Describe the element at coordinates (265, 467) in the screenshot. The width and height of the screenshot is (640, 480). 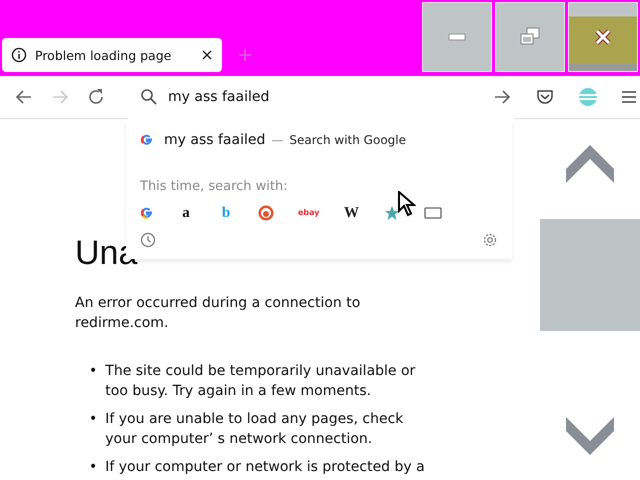
I see `suggestion-item: If your computer or network is protected by a` at that location.